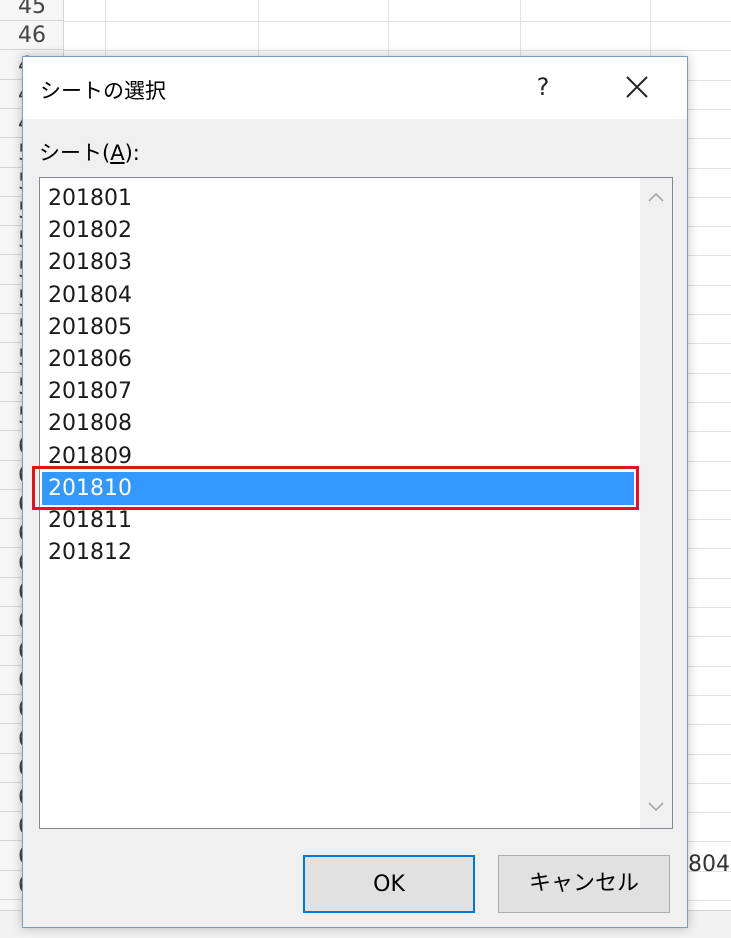 The height and width of the screenshot is (938, 731). What do you see at coordinates (32, 10) in the screenshot?
I see `row-number: 45` at bounding box center [32, 10].